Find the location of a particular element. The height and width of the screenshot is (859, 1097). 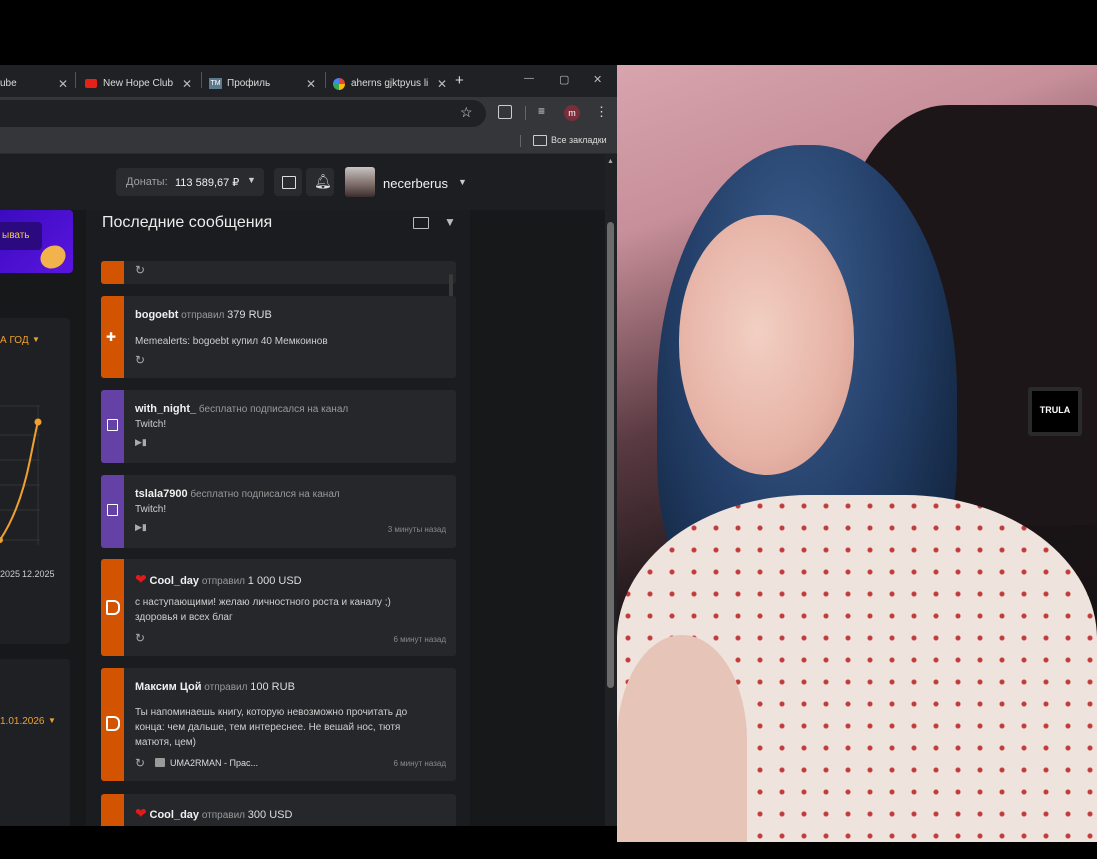

youtube-icon is located at coordinates (91, 83).